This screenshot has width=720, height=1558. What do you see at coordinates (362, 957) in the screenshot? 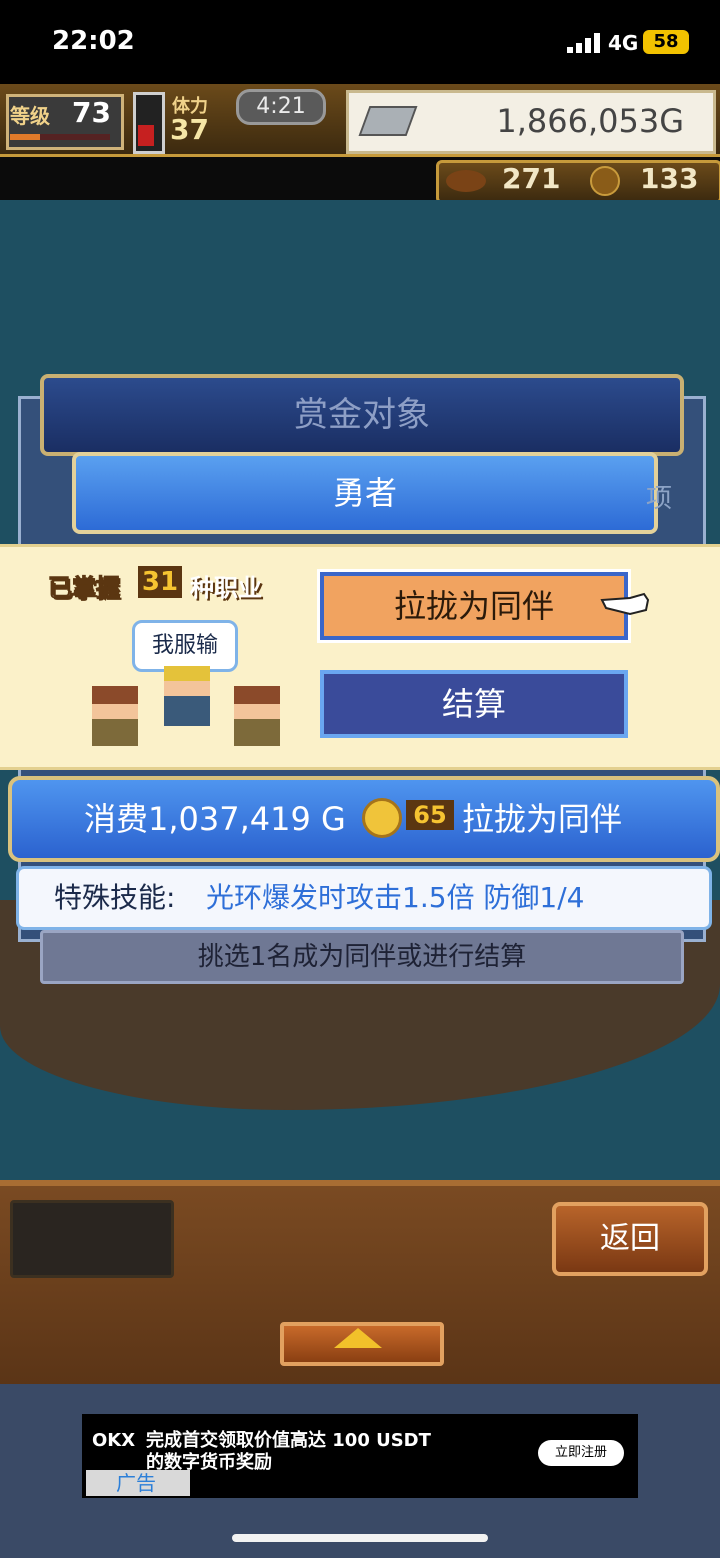
I see `hint-text: 挑选1名成为同伴或进行结算` at bounding box center [362, 957].